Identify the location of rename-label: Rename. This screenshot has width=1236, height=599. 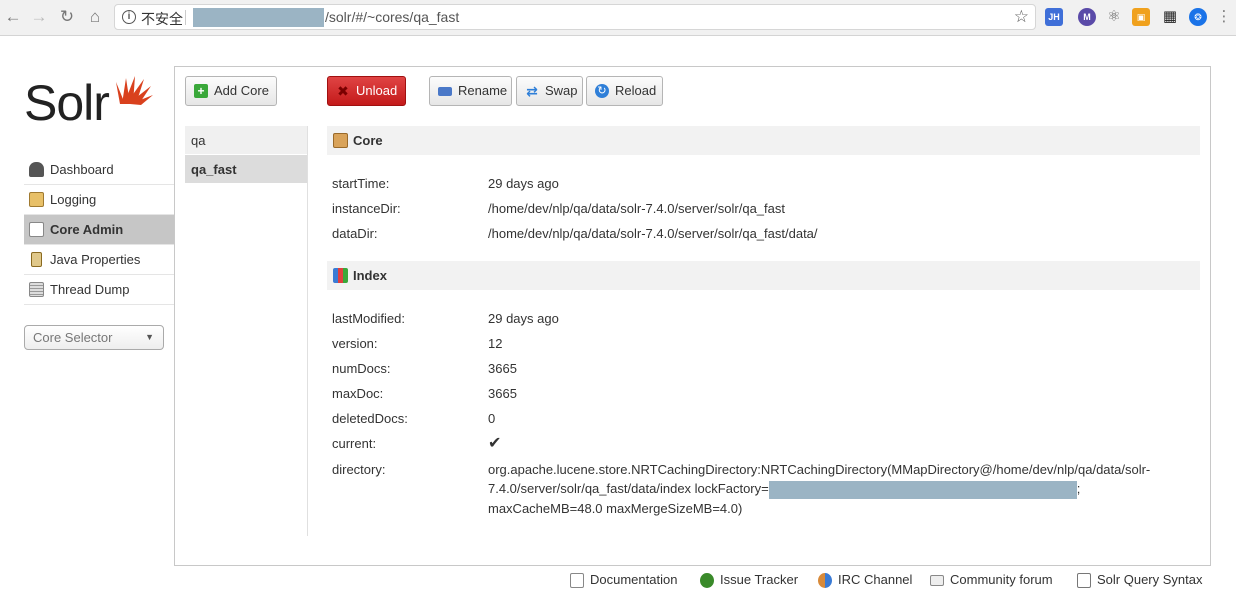
(483, 90).